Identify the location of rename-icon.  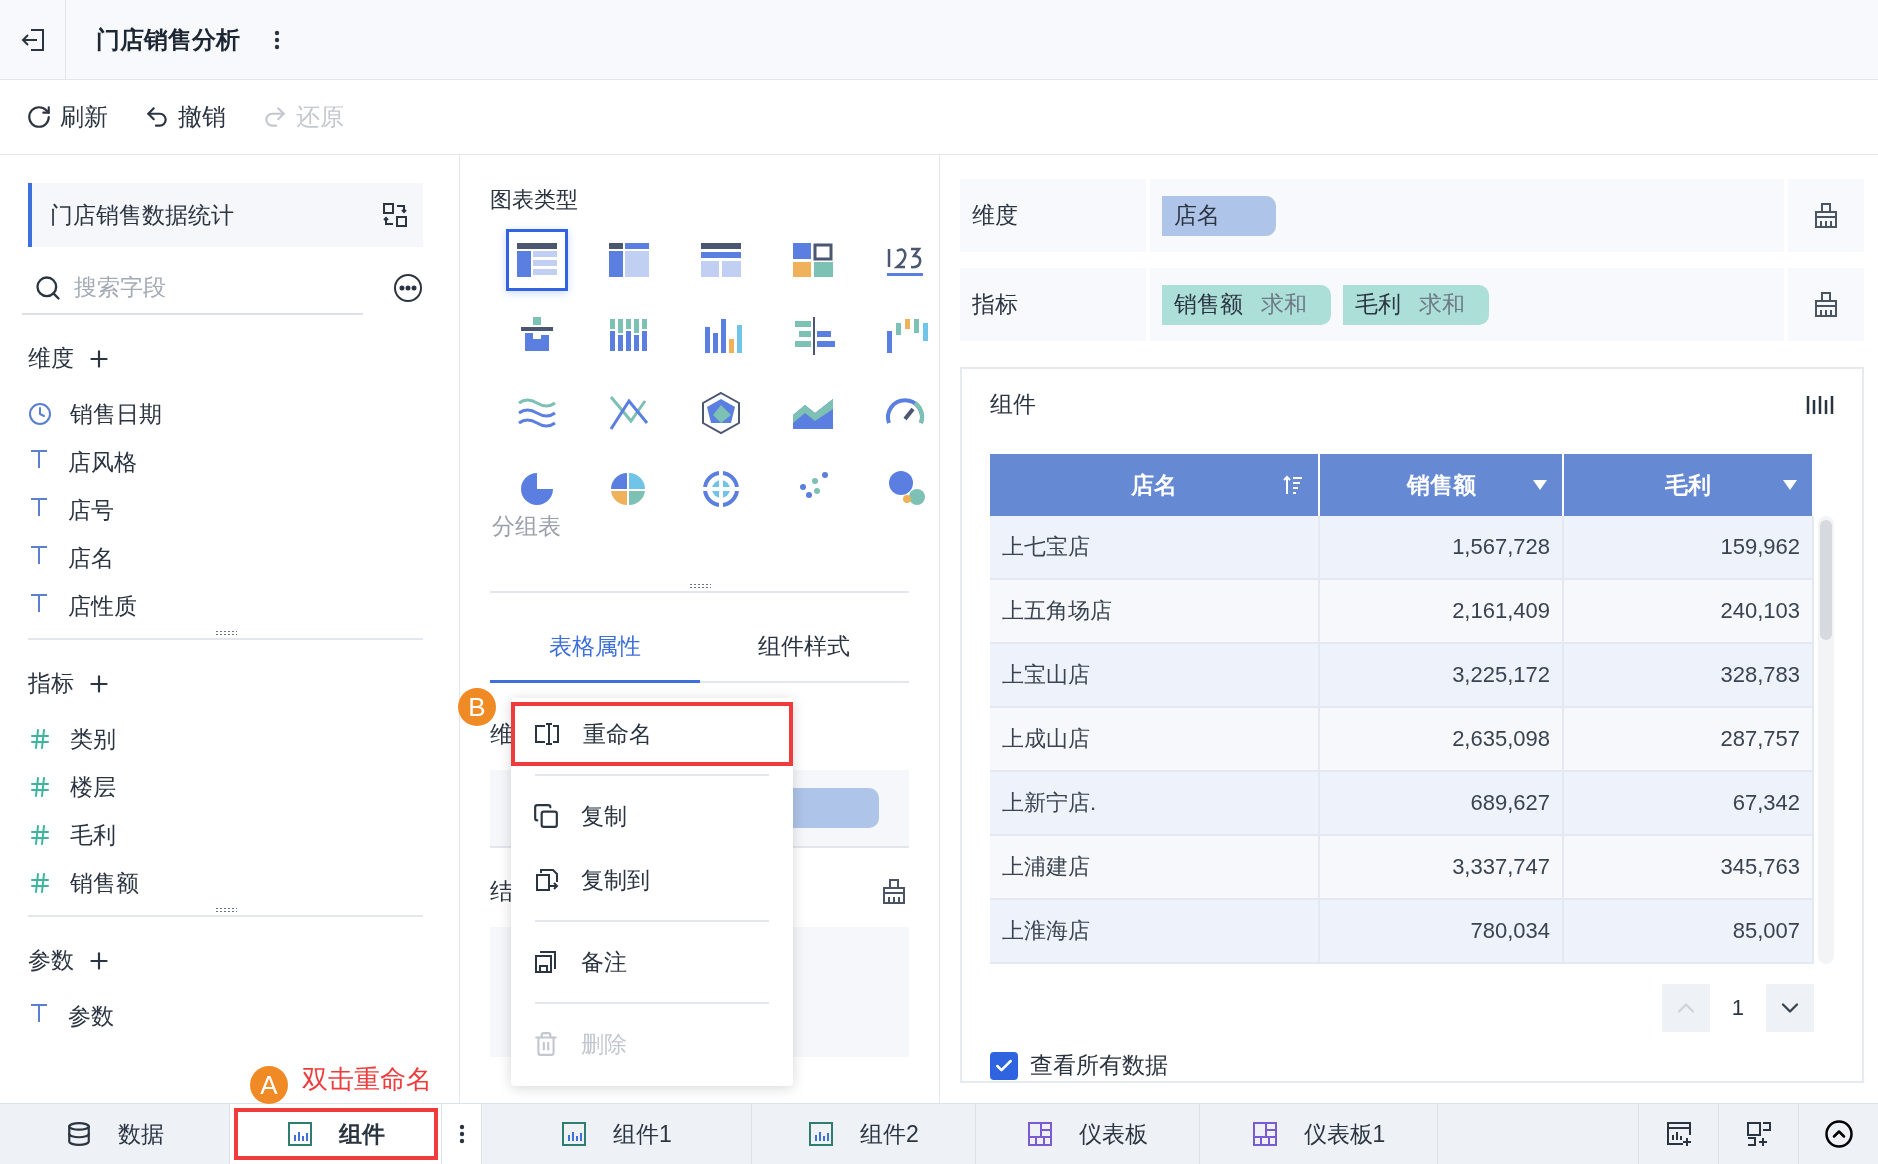
(547, 734).